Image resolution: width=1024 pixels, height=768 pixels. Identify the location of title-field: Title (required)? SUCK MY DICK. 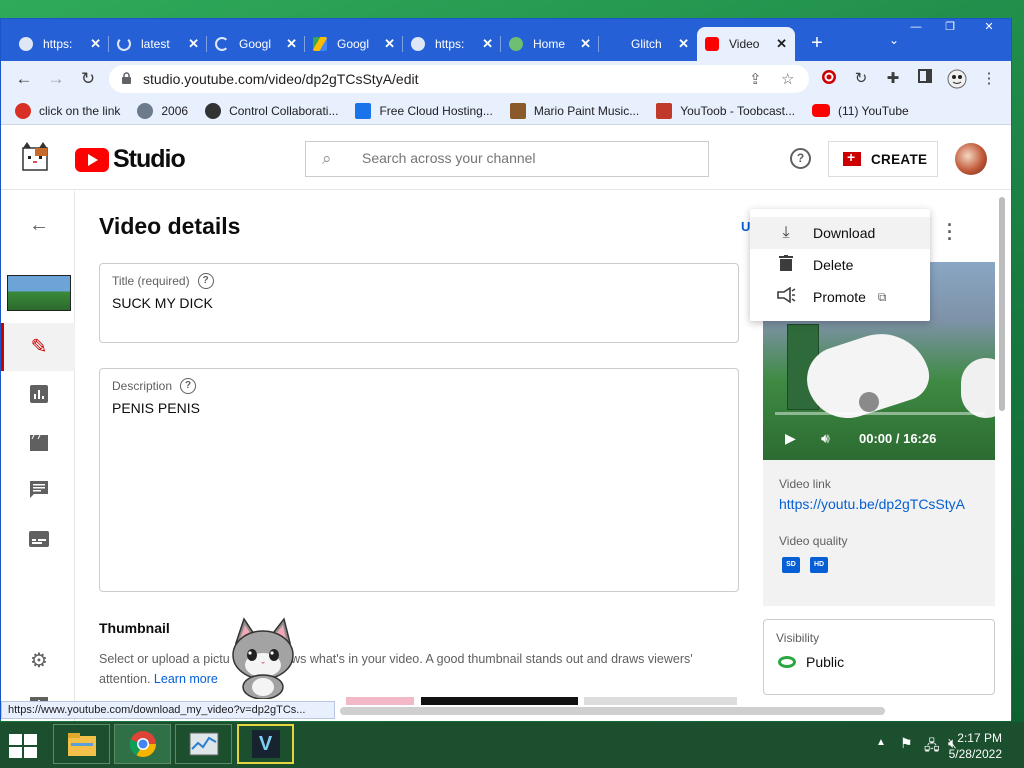
(419, 303).